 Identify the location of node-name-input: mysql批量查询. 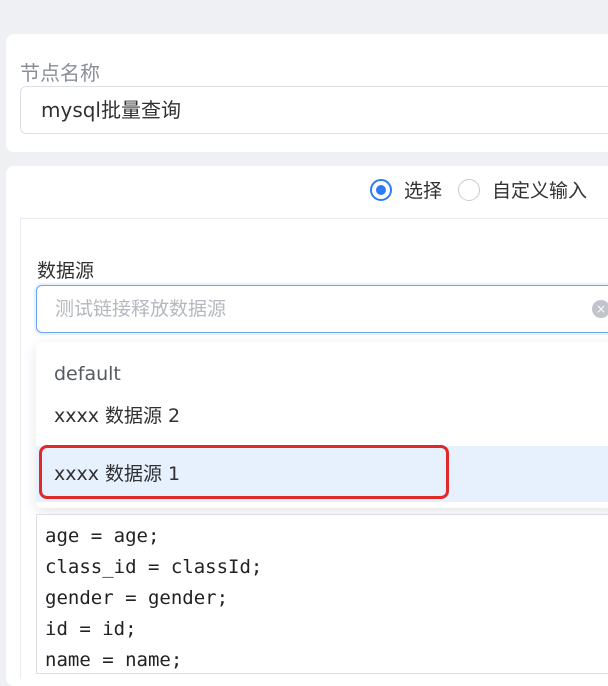
(314, 110).